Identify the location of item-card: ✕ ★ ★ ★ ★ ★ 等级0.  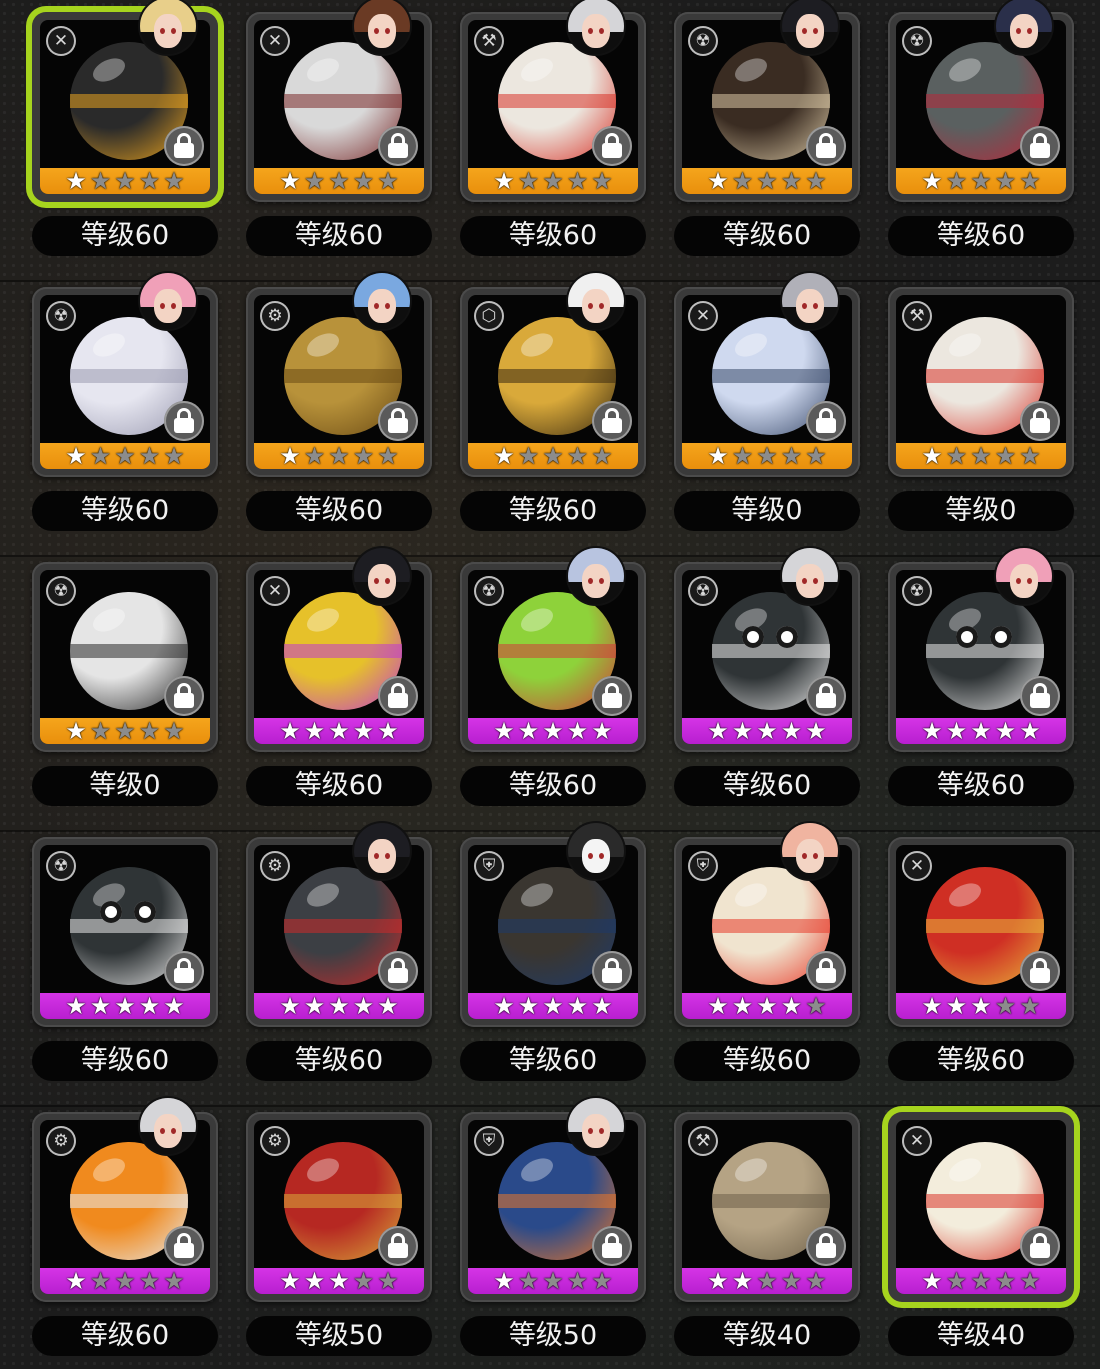
(751, 405).